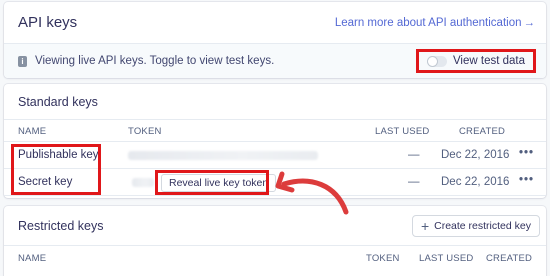 Image resolution: width=550 pixels, height=276 pixels. What do you see at coordinates (58, 101) in the screenshot?
I see `standard-keys-title: Standard keys` at bounding box center [58, 101].